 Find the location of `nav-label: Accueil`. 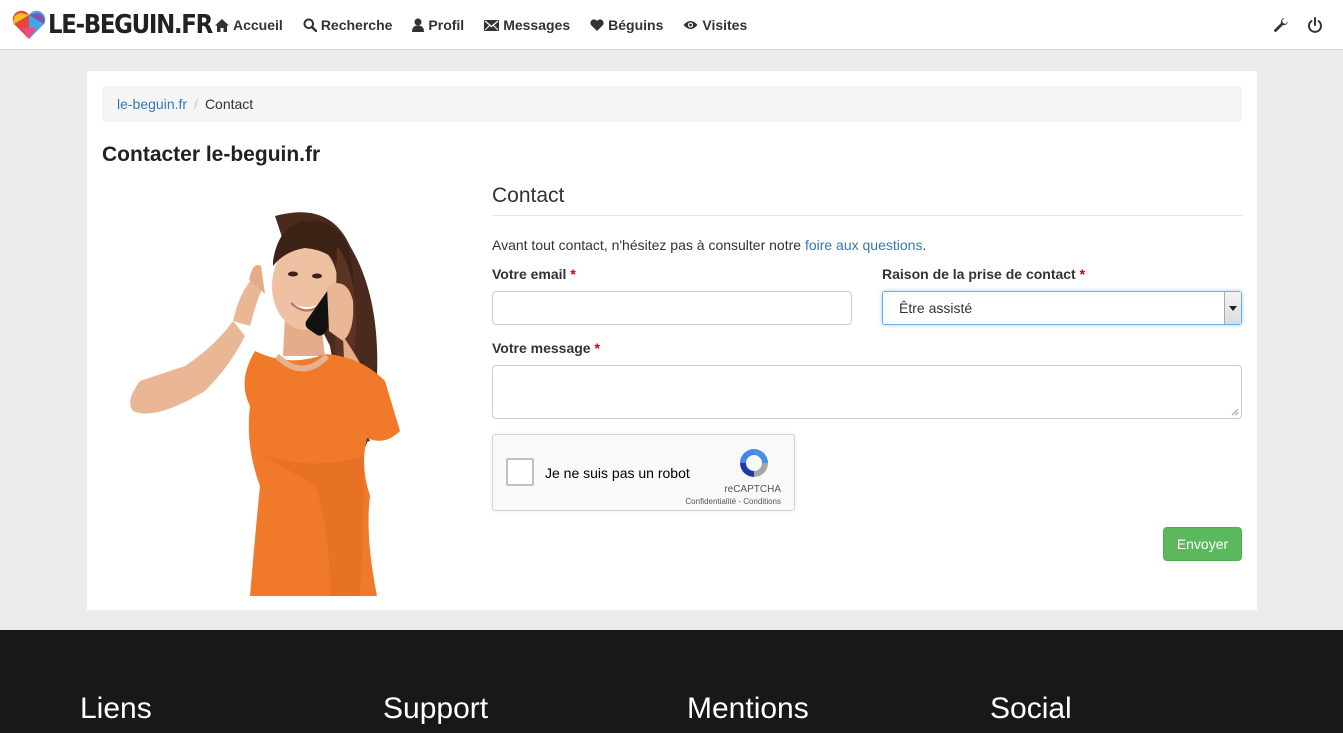

nav-label: Accueil is located at coordinates (258, 25).